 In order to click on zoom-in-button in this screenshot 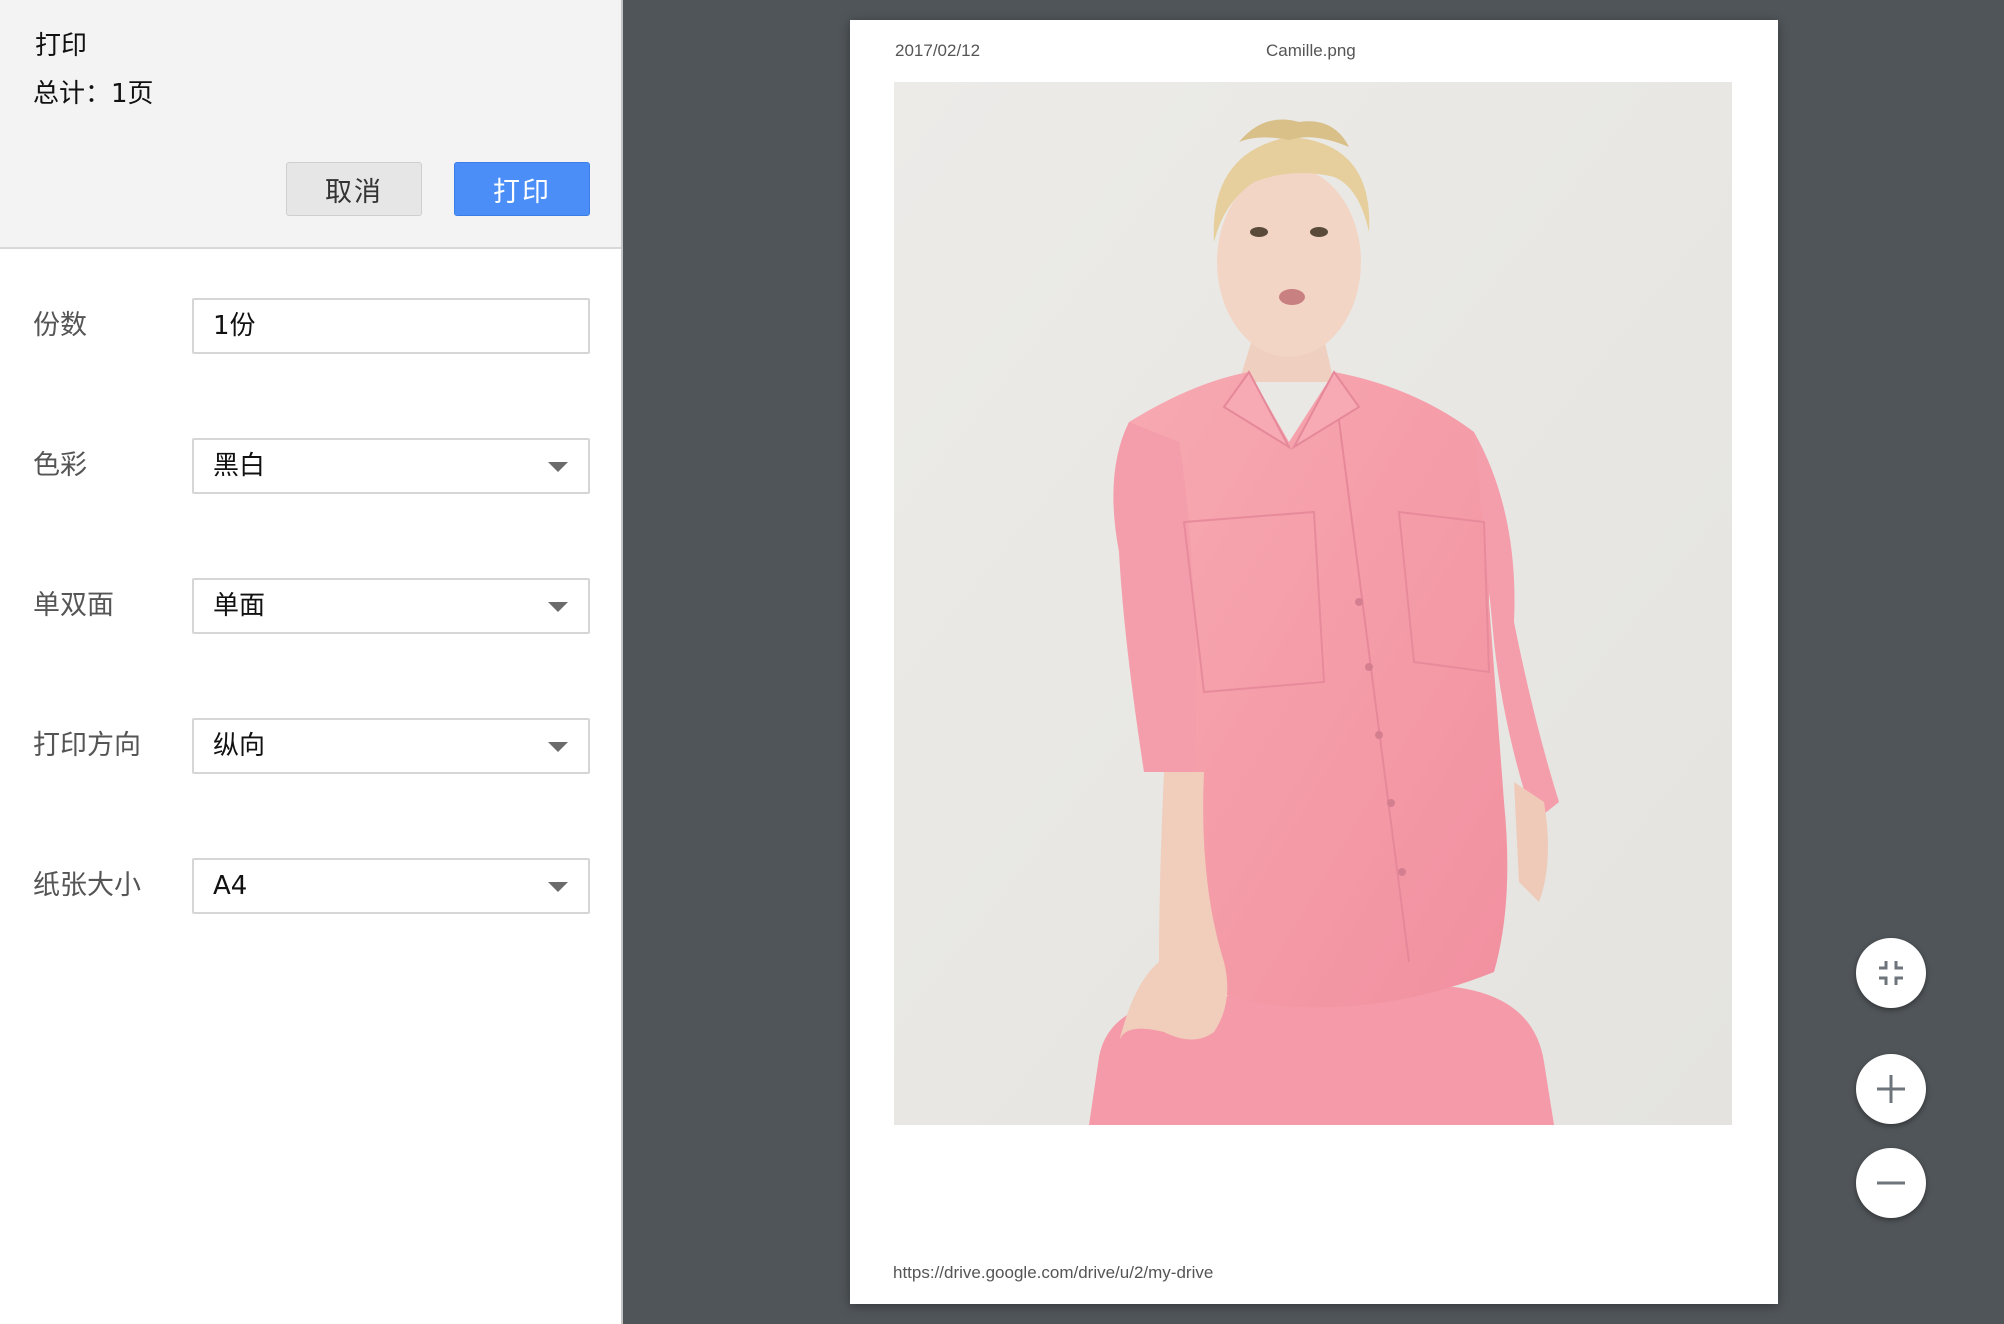, I will do `click(1891, 1089)`.